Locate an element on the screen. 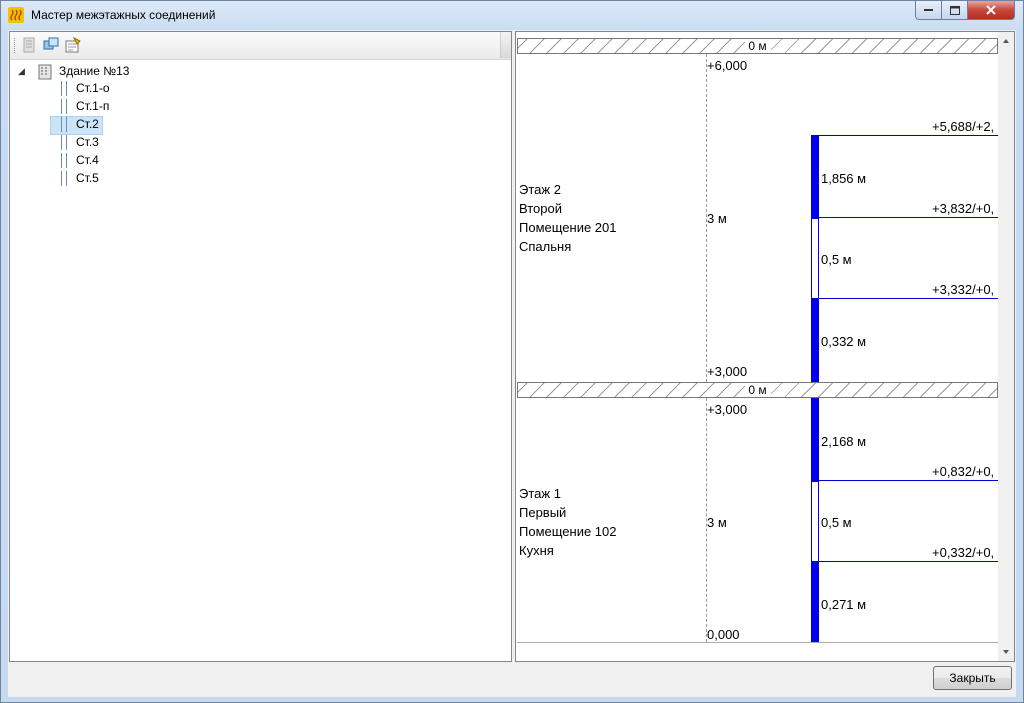  landing-mark: +0,832/+0, is located at coordinates (963, 471).